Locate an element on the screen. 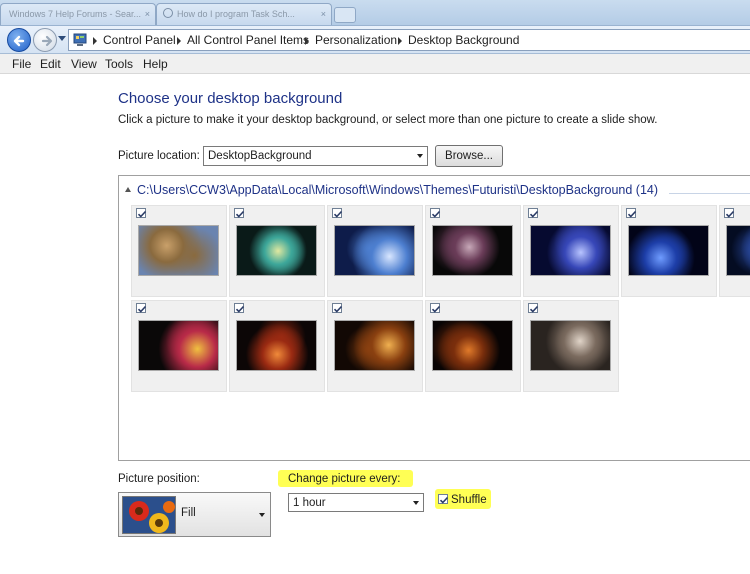 Image resolution: width=750 pixels, height=574 pixels. menu-bar: File Edit View Tools Help is located at coordinates (375, 64).